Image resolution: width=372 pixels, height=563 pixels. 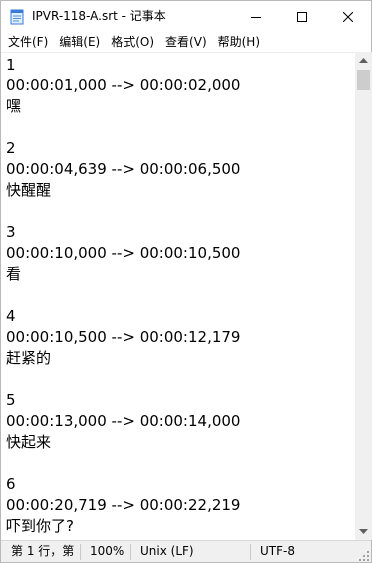 What do you see at coordinates (364, 556) in the screenshot?
I see `resize-grip-icon` at bounding box center [364, 556].